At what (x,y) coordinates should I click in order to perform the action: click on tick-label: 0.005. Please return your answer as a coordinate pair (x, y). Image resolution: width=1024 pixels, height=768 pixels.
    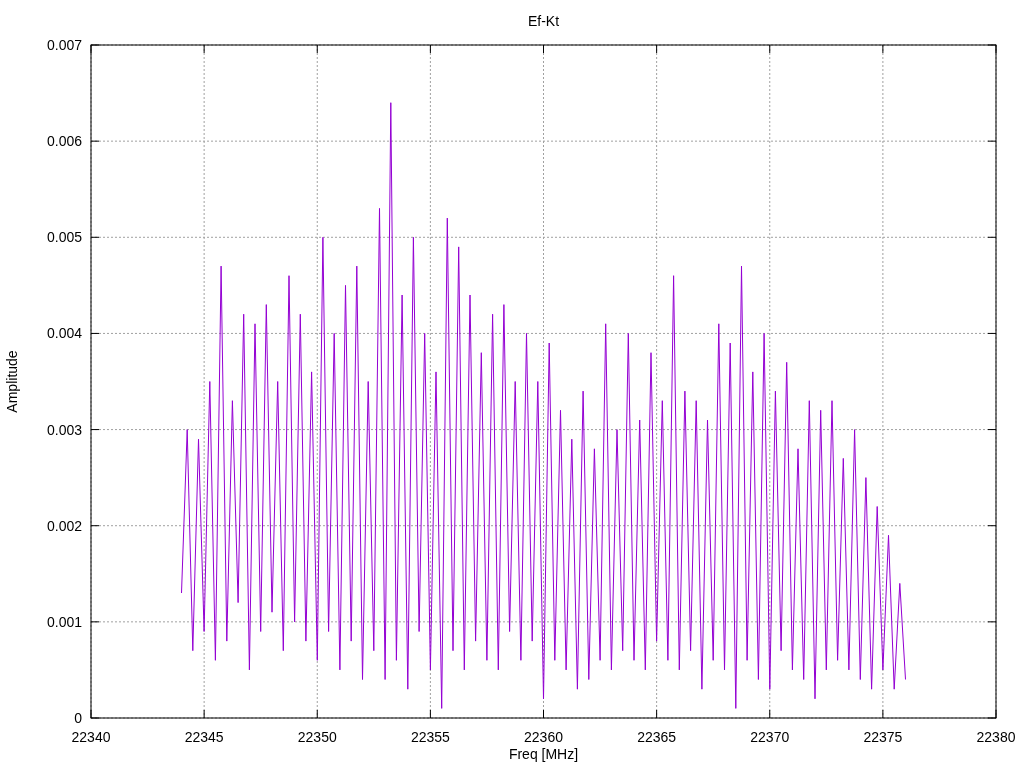
    Looking at the image, I should click on (64, 237).